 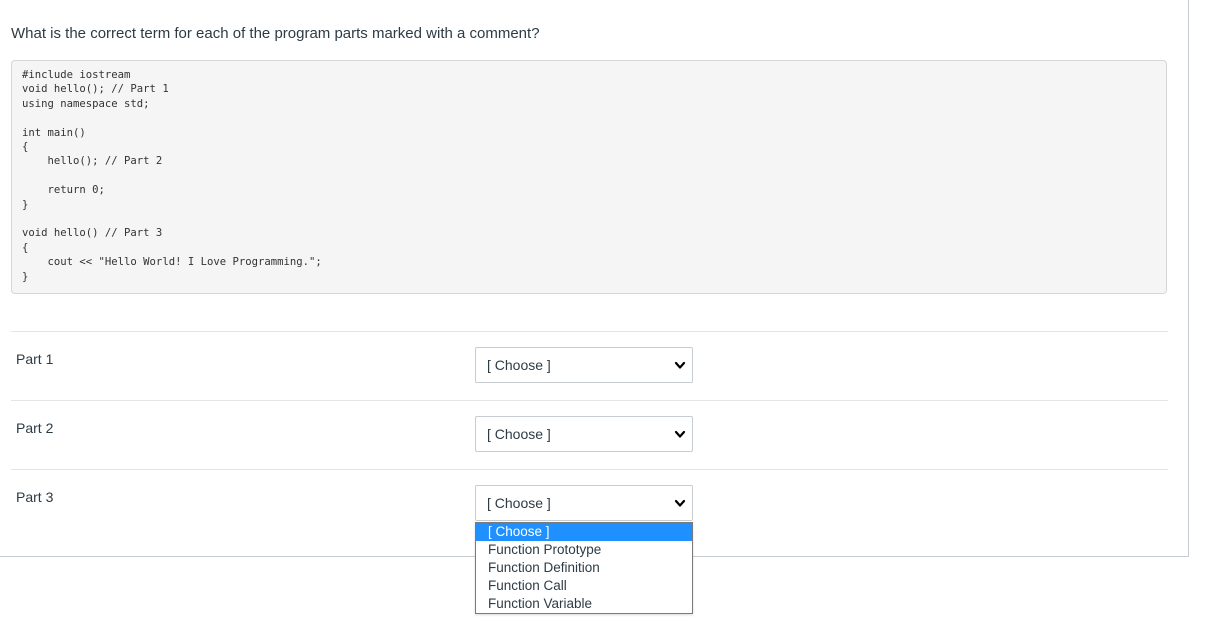 I want to click on dropdown-option-function-definition: Function Definition, so click(x=584, y=568).